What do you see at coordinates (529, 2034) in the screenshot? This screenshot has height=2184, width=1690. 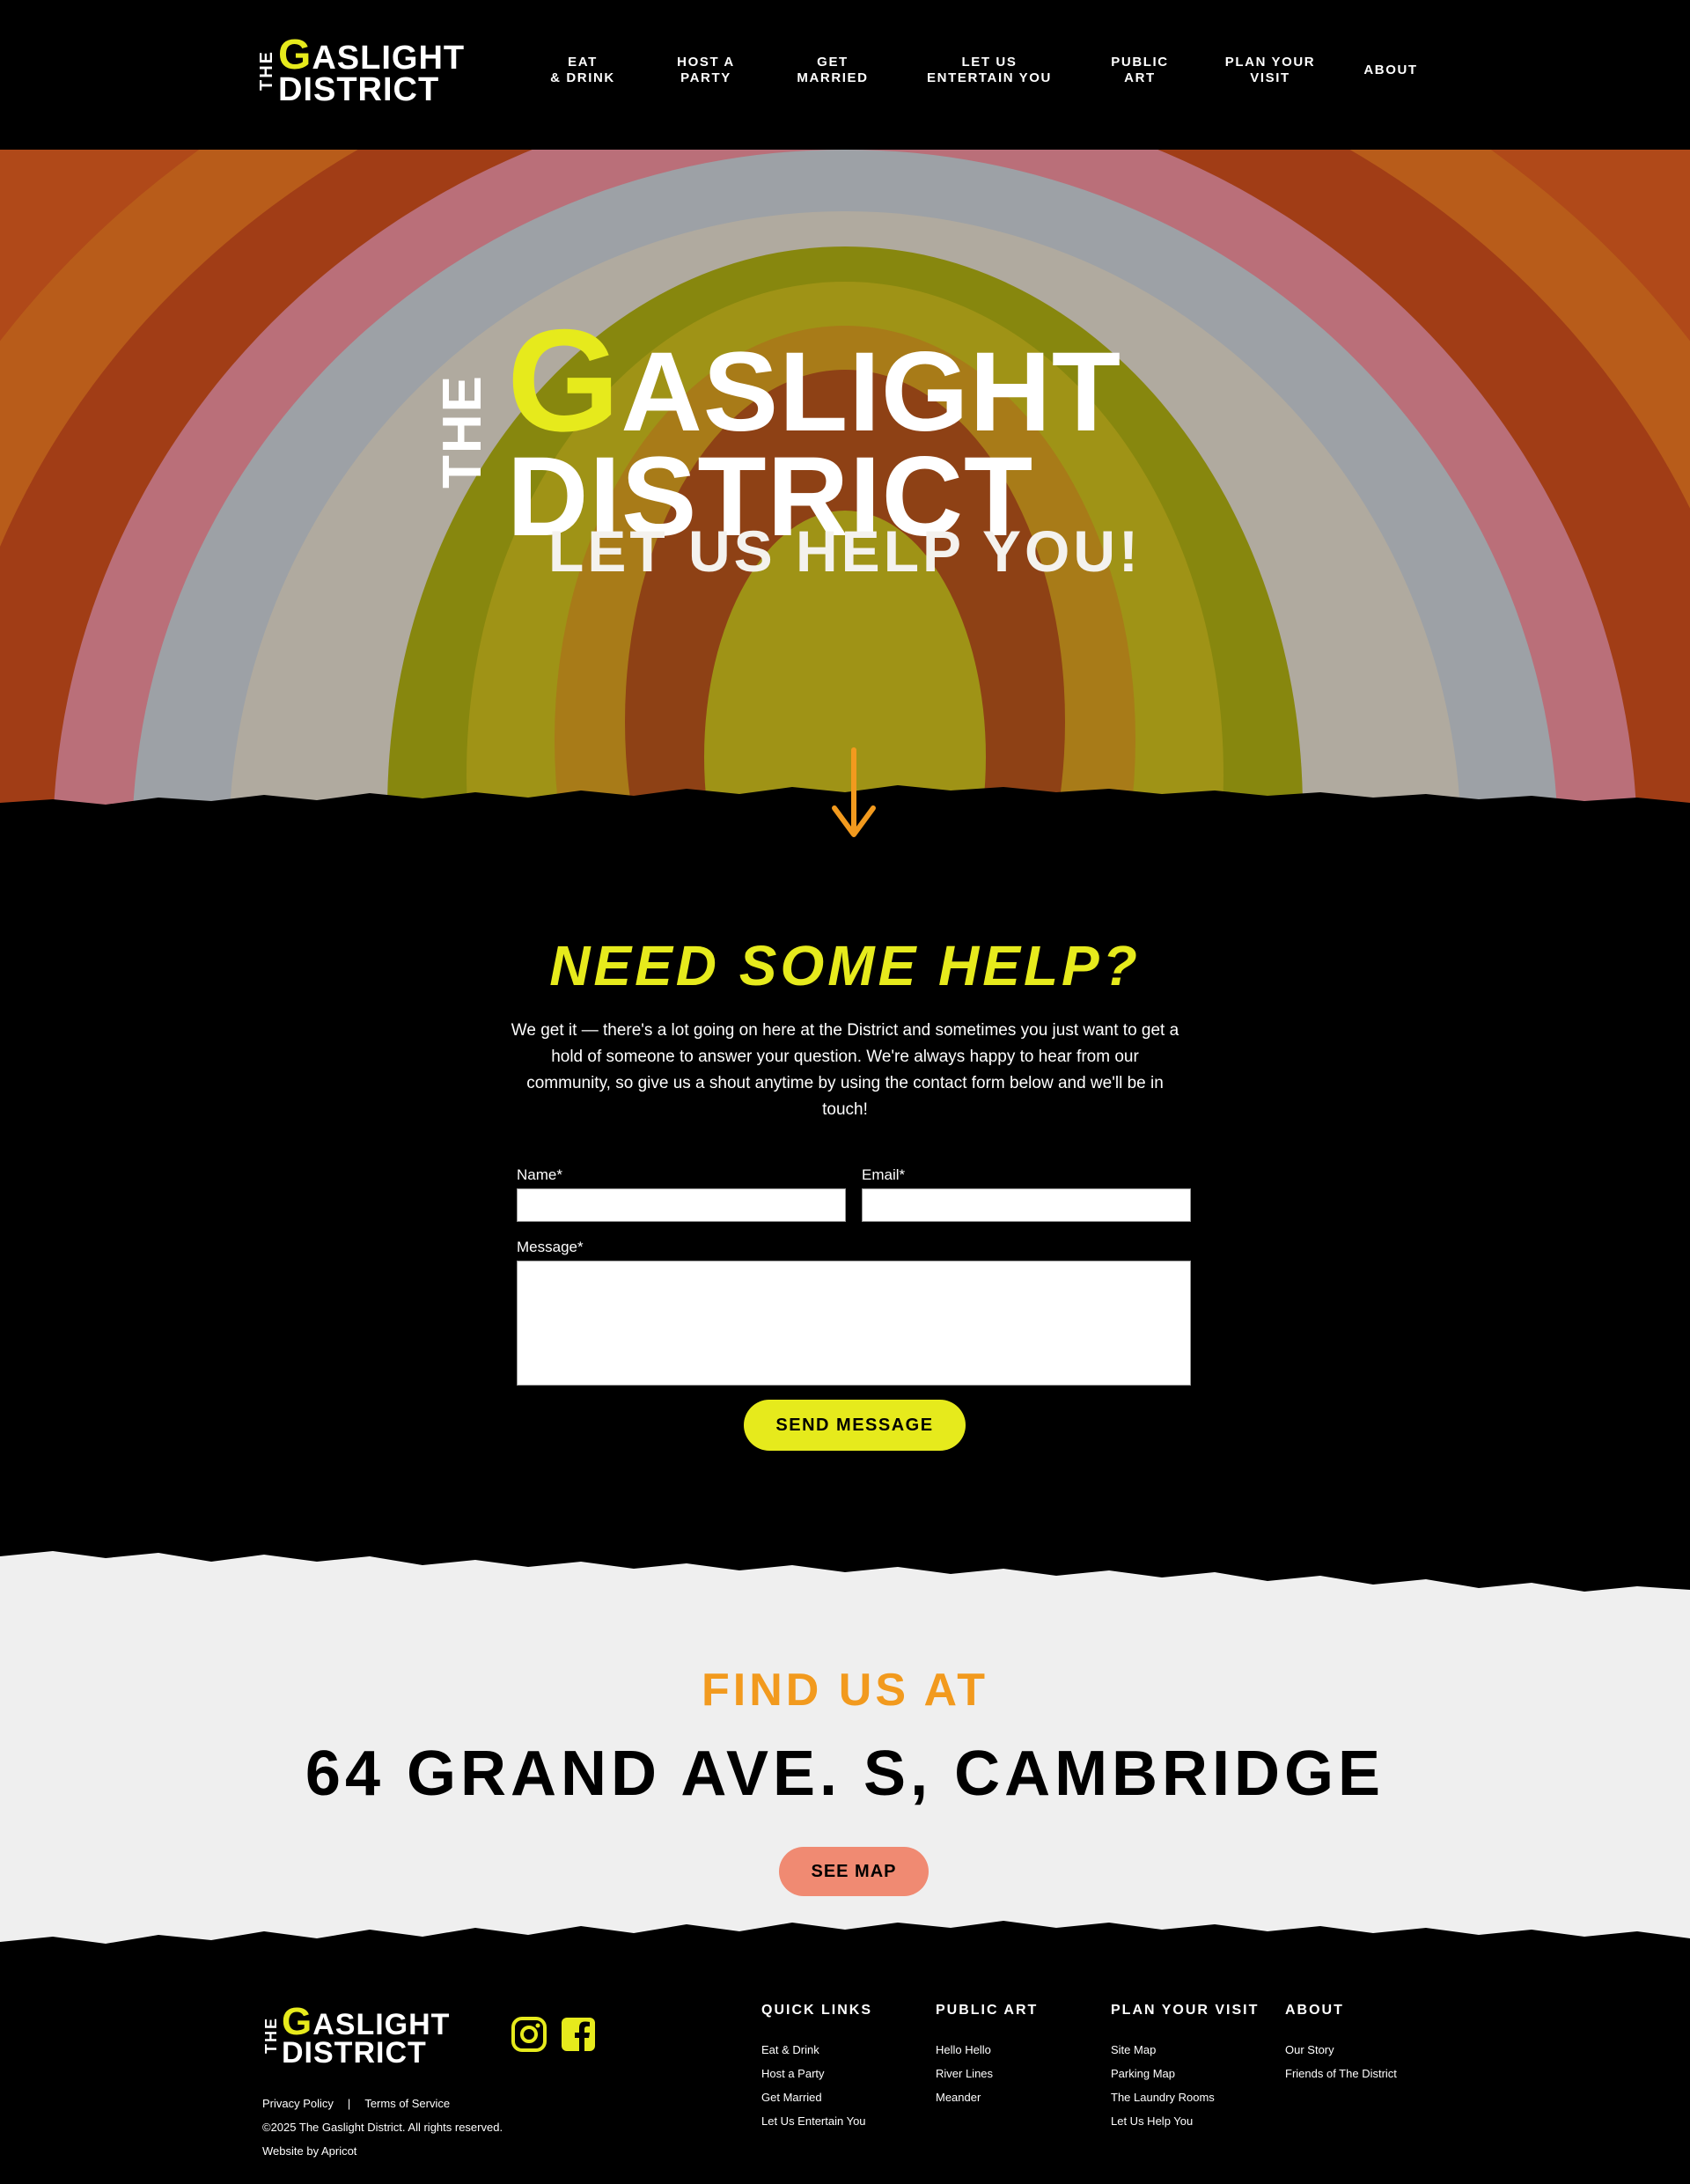 I see `instagram-icon` at bounding box center [529, 2034].